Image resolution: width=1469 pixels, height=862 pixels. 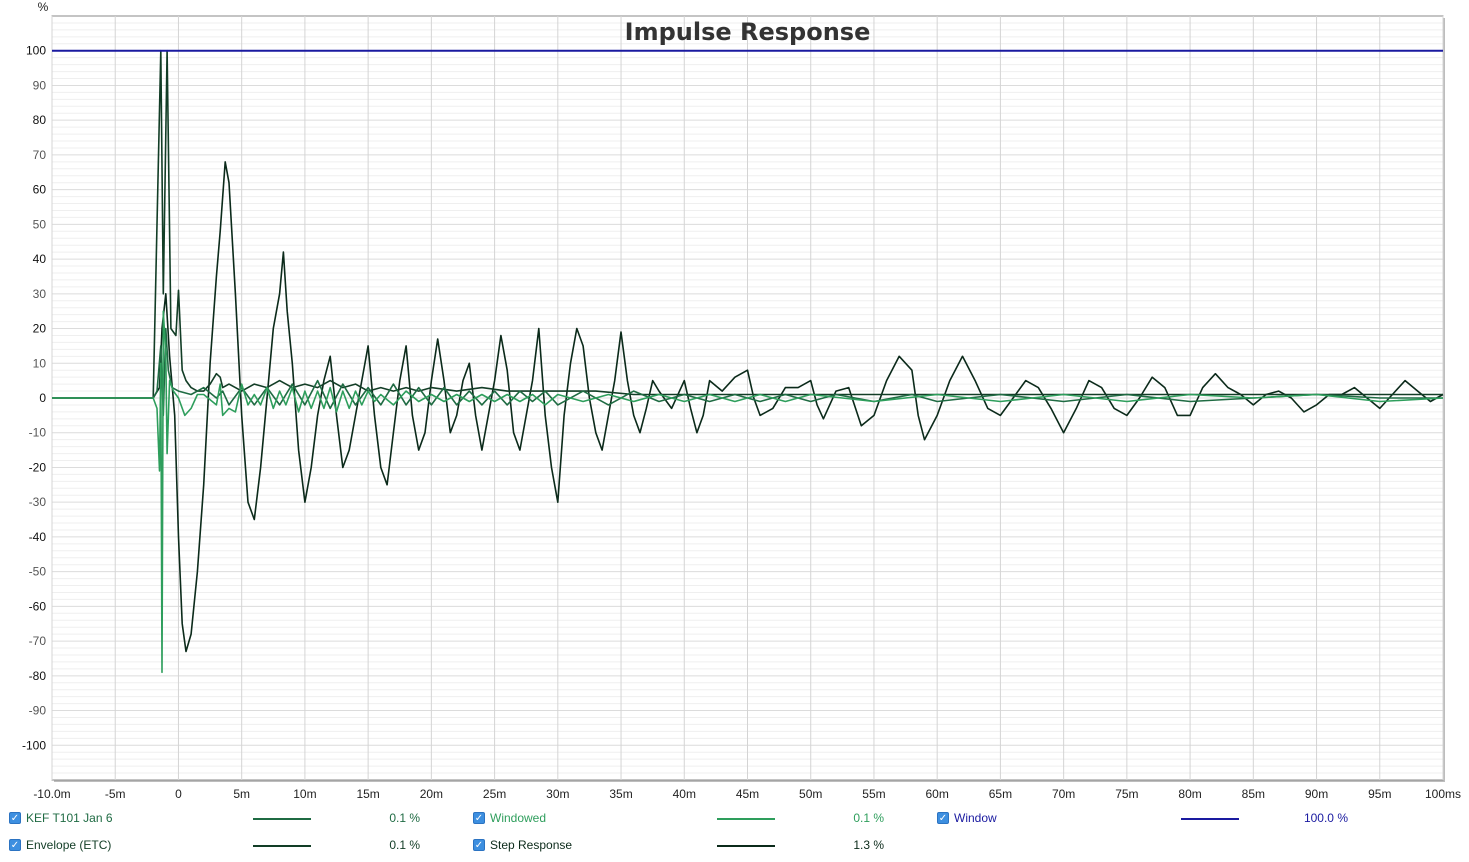 I want to click on chart-title: Impulse Response, so click(x=748, y=32).